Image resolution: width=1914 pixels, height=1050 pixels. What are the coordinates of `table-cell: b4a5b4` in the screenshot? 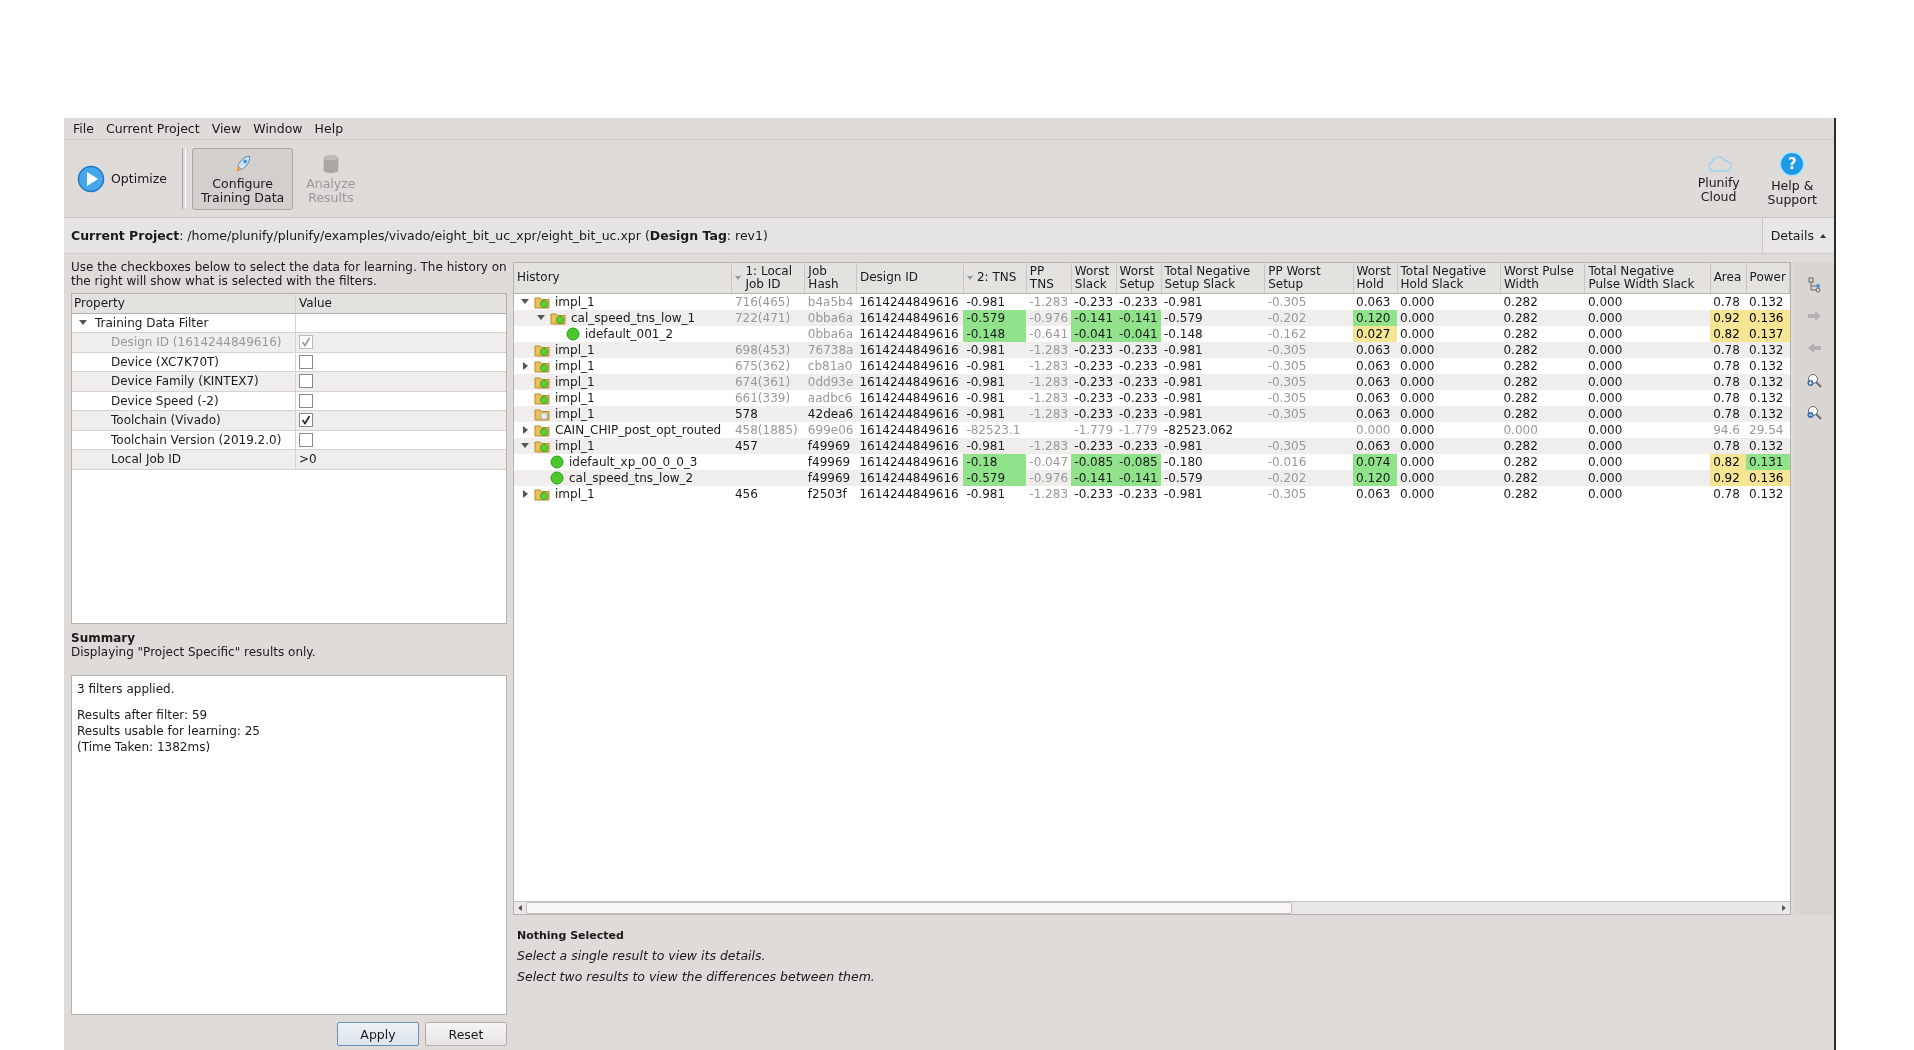 It's located at (830, 301).